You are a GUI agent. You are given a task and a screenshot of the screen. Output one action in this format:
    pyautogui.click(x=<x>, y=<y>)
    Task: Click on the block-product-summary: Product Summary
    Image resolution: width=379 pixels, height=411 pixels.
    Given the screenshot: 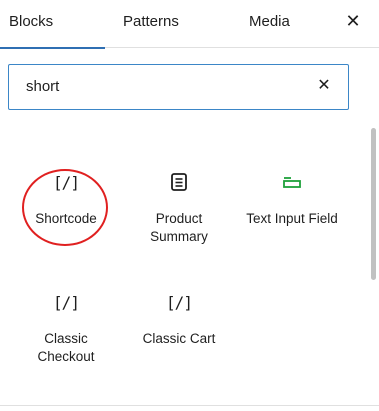 What is the action you would take?
    pyautogui.click(x=179, y=208)
    